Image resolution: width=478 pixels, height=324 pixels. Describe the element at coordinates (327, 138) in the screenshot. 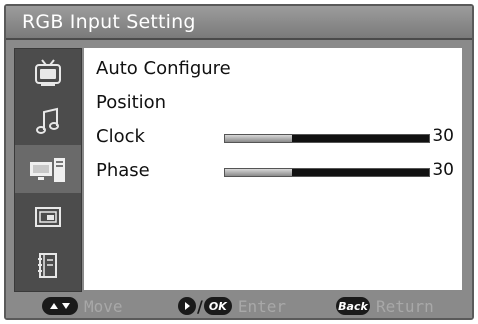

I see `clock-slider` at that location.